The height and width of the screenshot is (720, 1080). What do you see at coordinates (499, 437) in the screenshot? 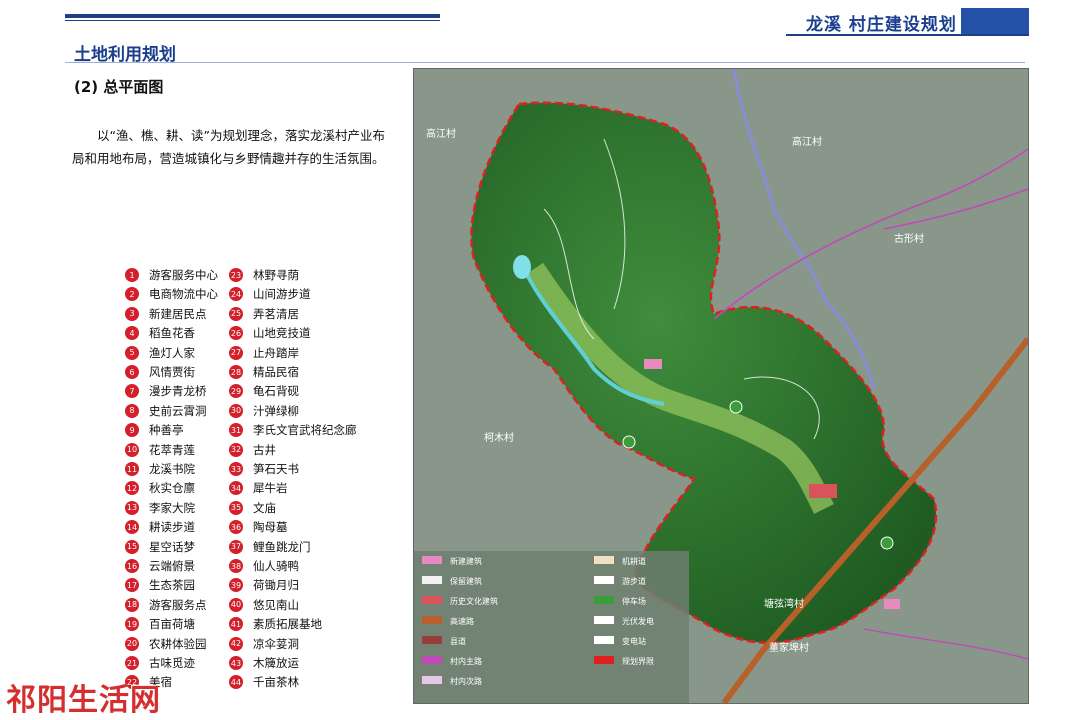
I see `village-label: 柯木村` at bounding box center [499, 437].